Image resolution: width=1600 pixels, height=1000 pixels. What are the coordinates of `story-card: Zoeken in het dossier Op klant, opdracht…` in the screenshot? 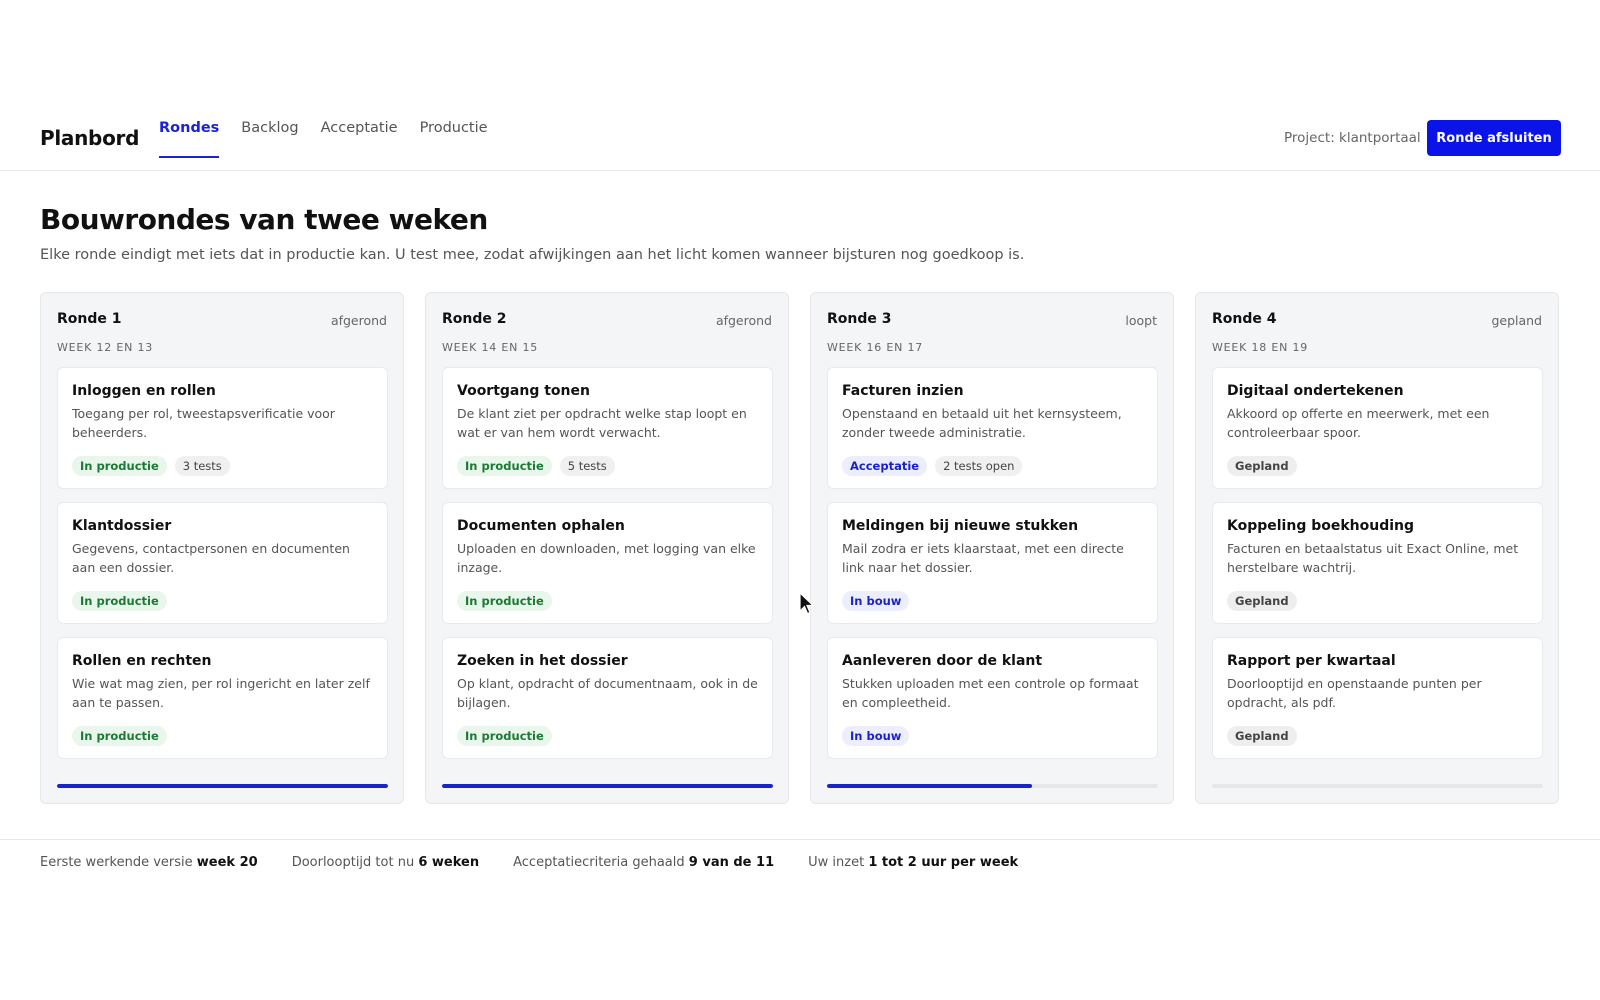 It's located at (607, 698).